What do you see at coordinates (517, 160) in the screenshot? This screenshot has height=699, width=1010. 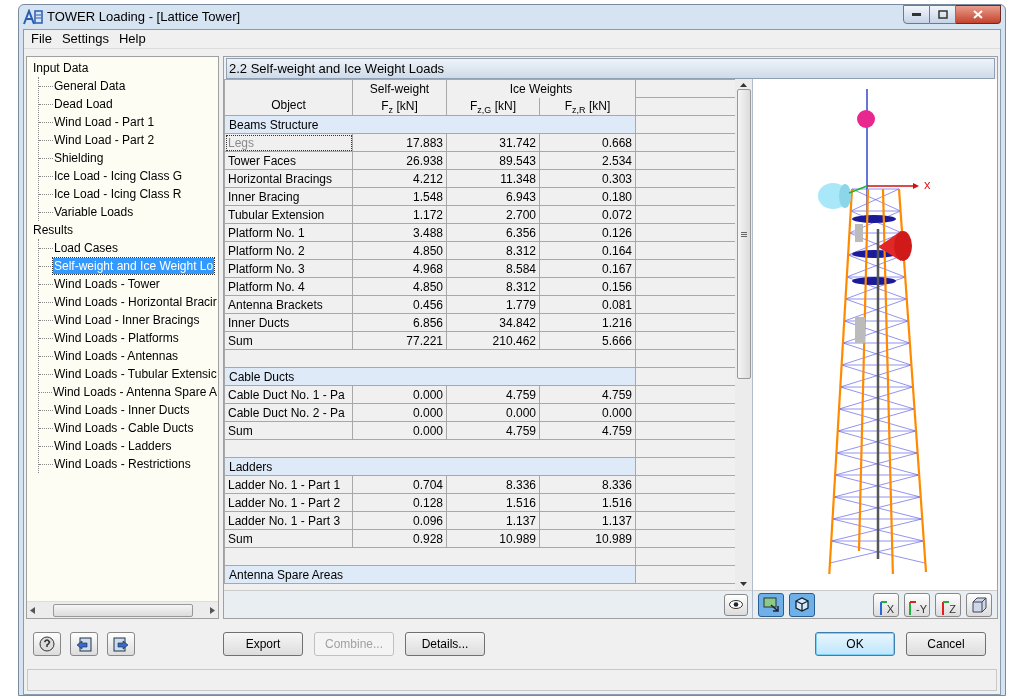 I see `value-cell: 89.543` at bounding box center [517, 160].